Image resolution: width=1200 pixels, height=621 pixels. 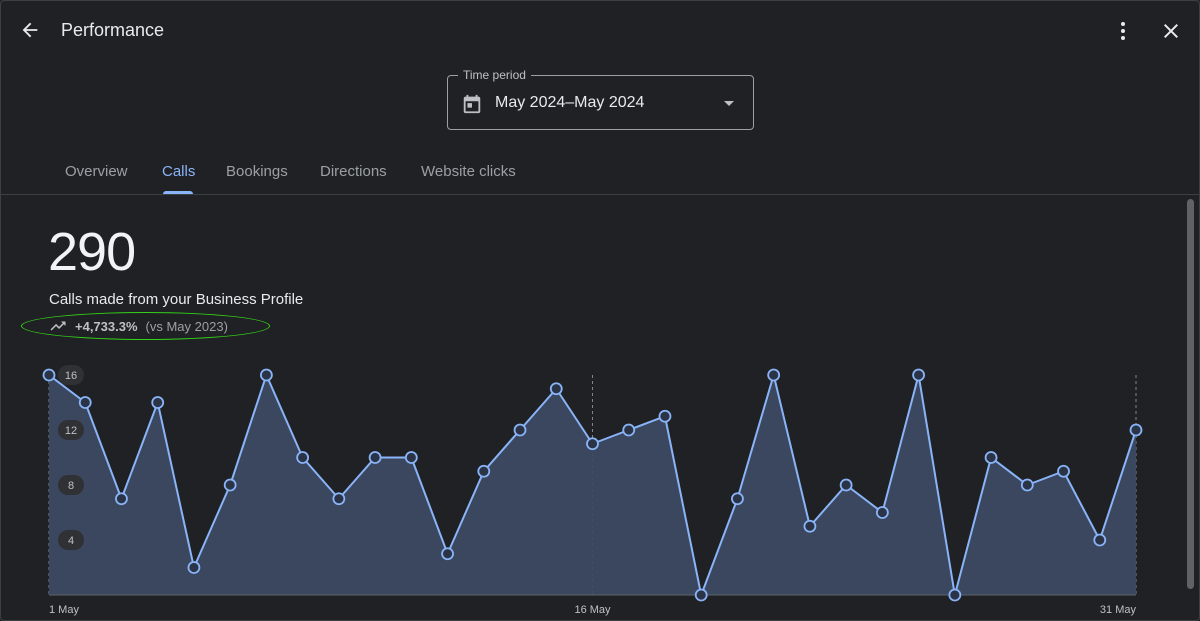 I want to click on x-tick-label: 16 May, so click(x=592, y=610).